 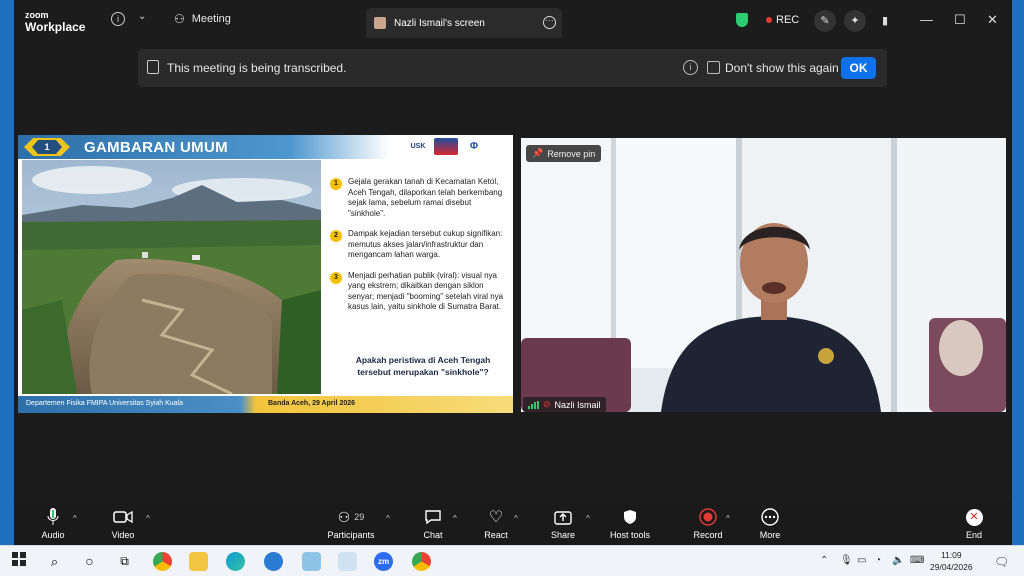 I want to click on paint-icon, so click(x=347, y=561).